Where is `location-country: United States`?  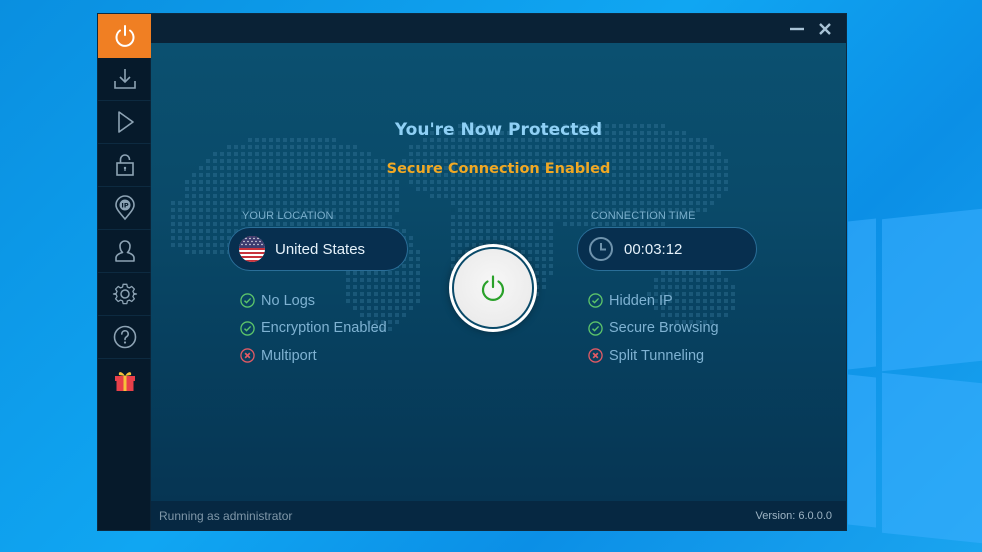
location-country: United States is located at coordinates (320, 249).